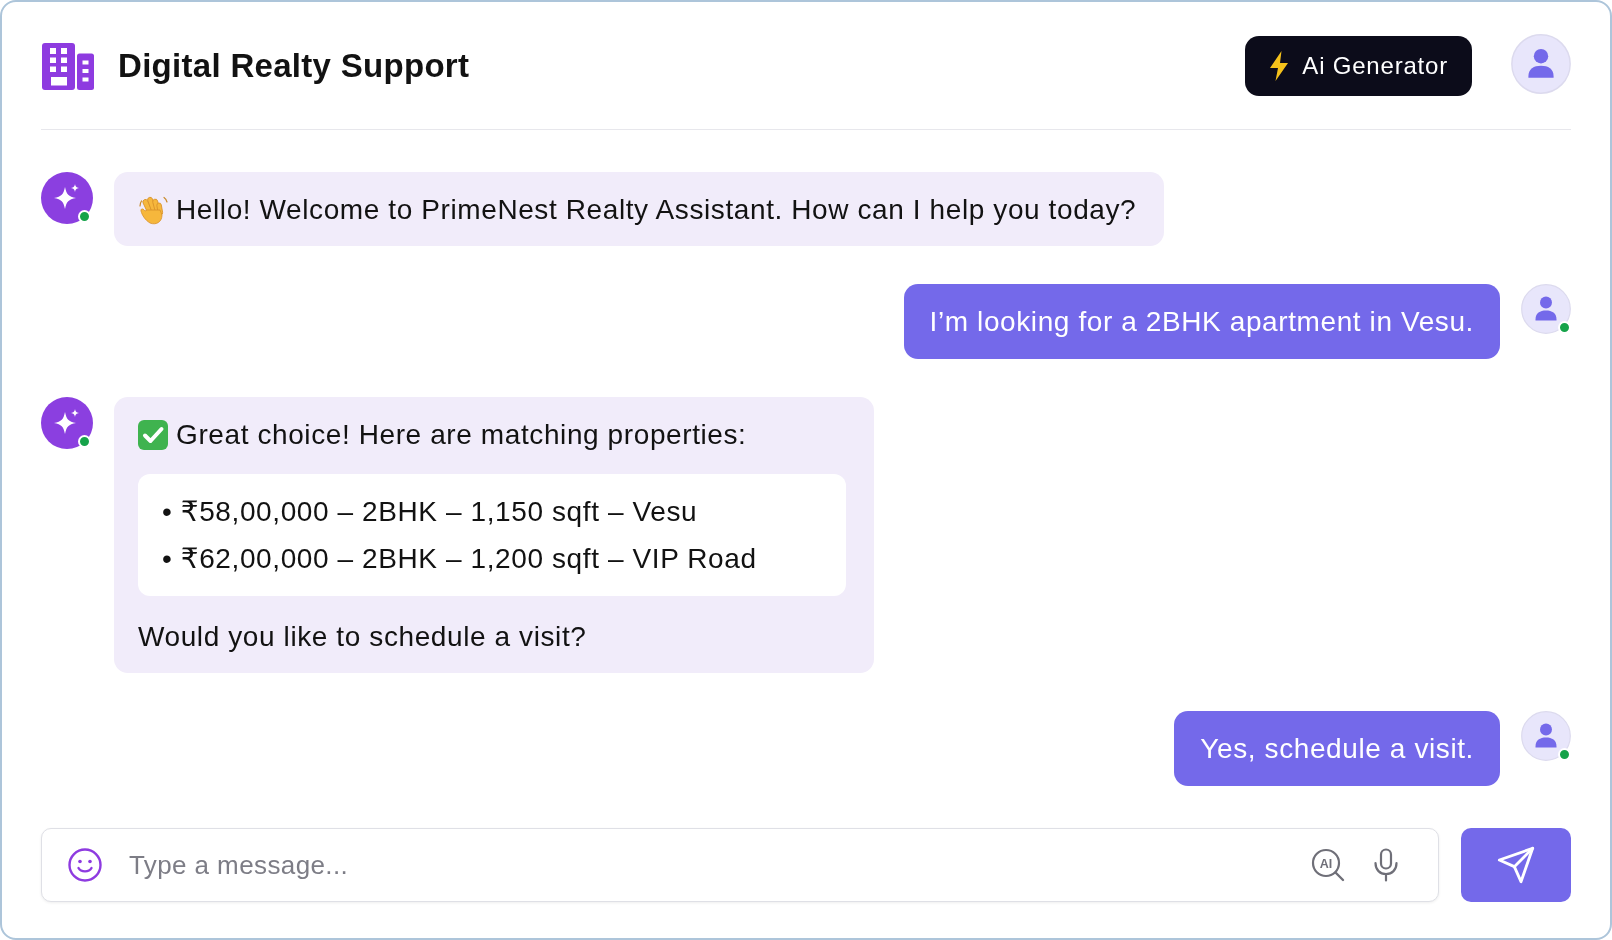 This screenshot has height=940, width=1612. What do you see at coordinates (1201, 321) in the screenshot?
I see `user-message: I’m looking for a 2BHK apartment in Vesu.` at bounding box center [1201, 321].